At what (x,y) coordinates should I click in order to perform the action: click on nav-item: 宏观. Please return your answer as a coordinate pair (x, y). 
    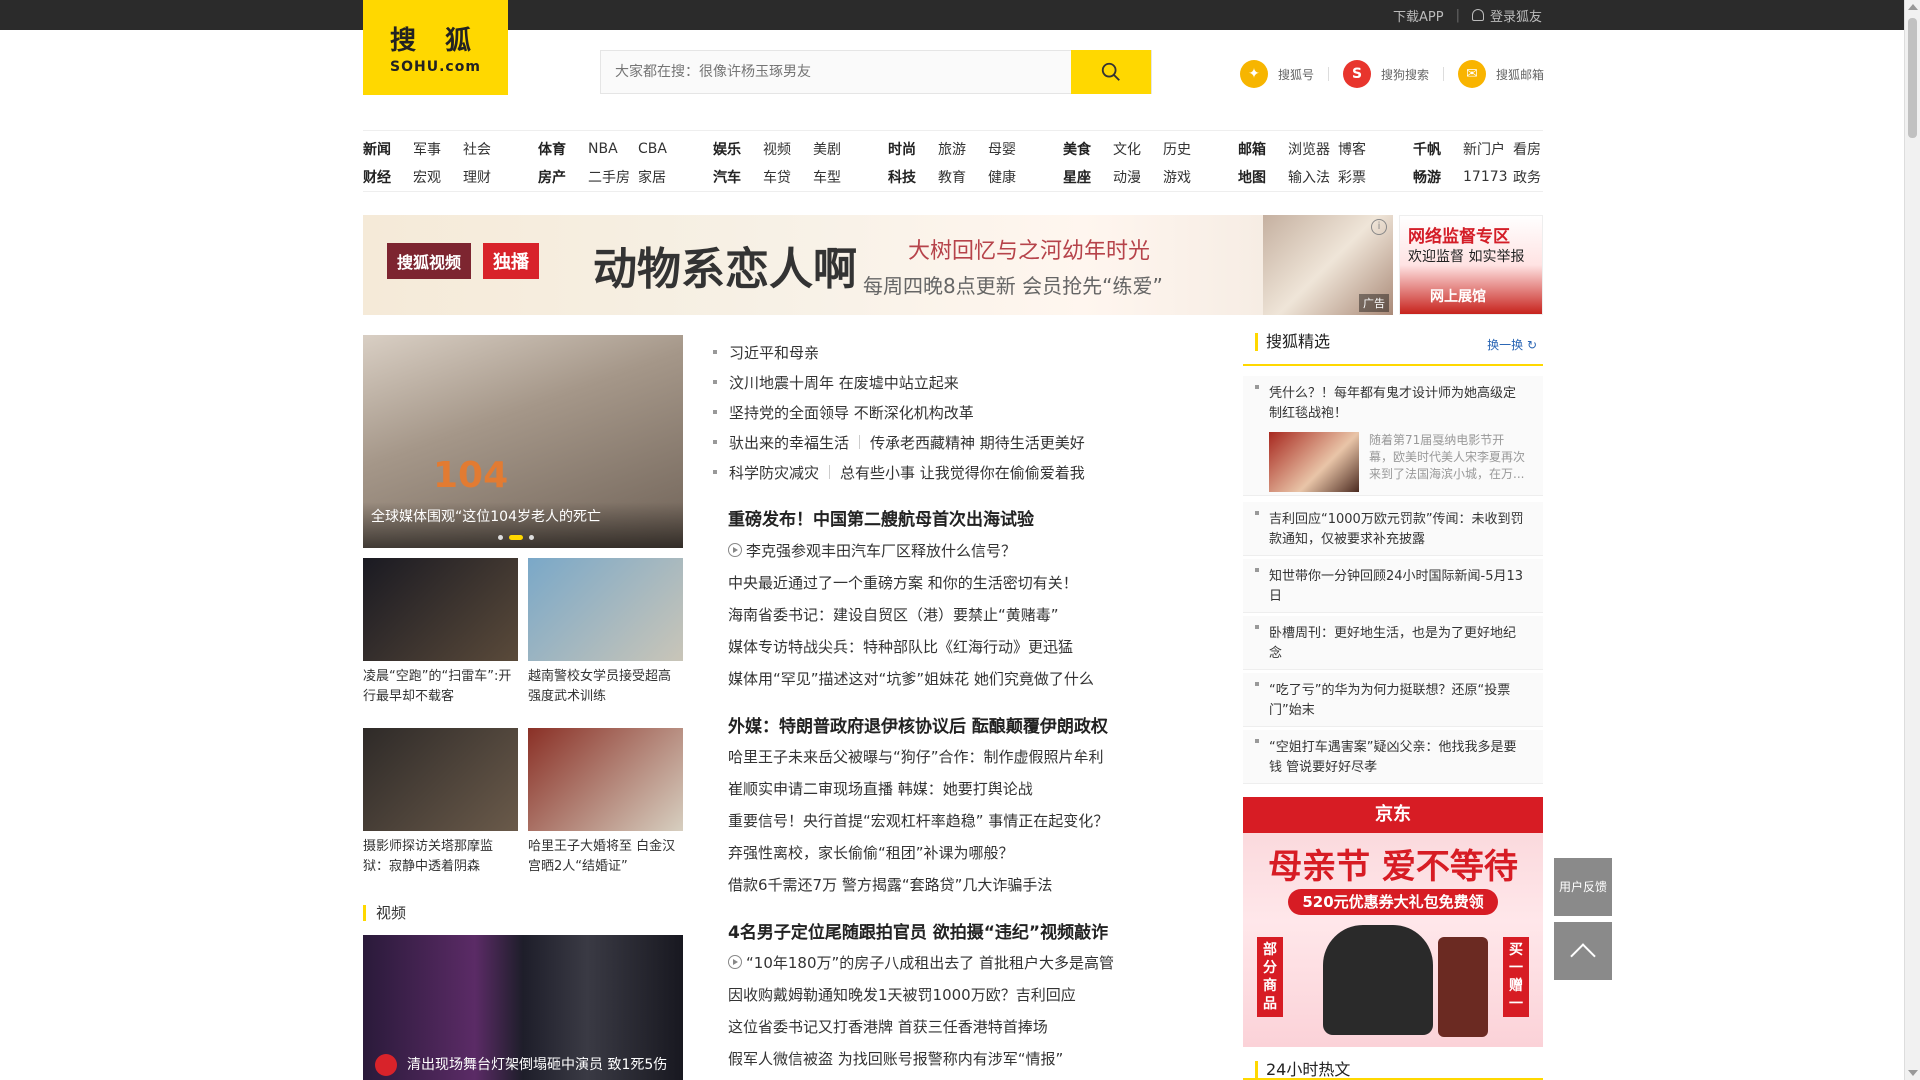
    Looking at the image, I should click on (438, 177).